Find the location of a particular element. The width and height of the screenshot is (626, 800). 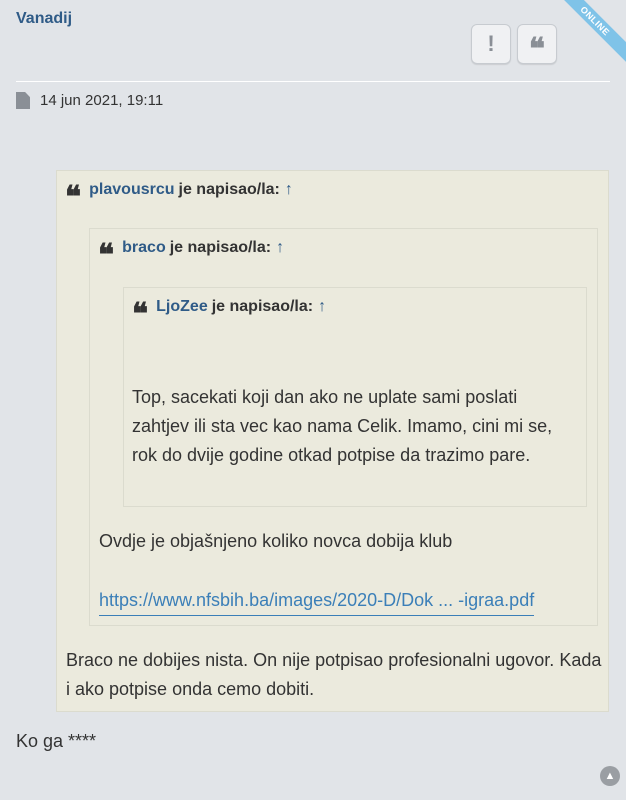

back-to-top-button: ▲ is located at coordinates (610, 776).